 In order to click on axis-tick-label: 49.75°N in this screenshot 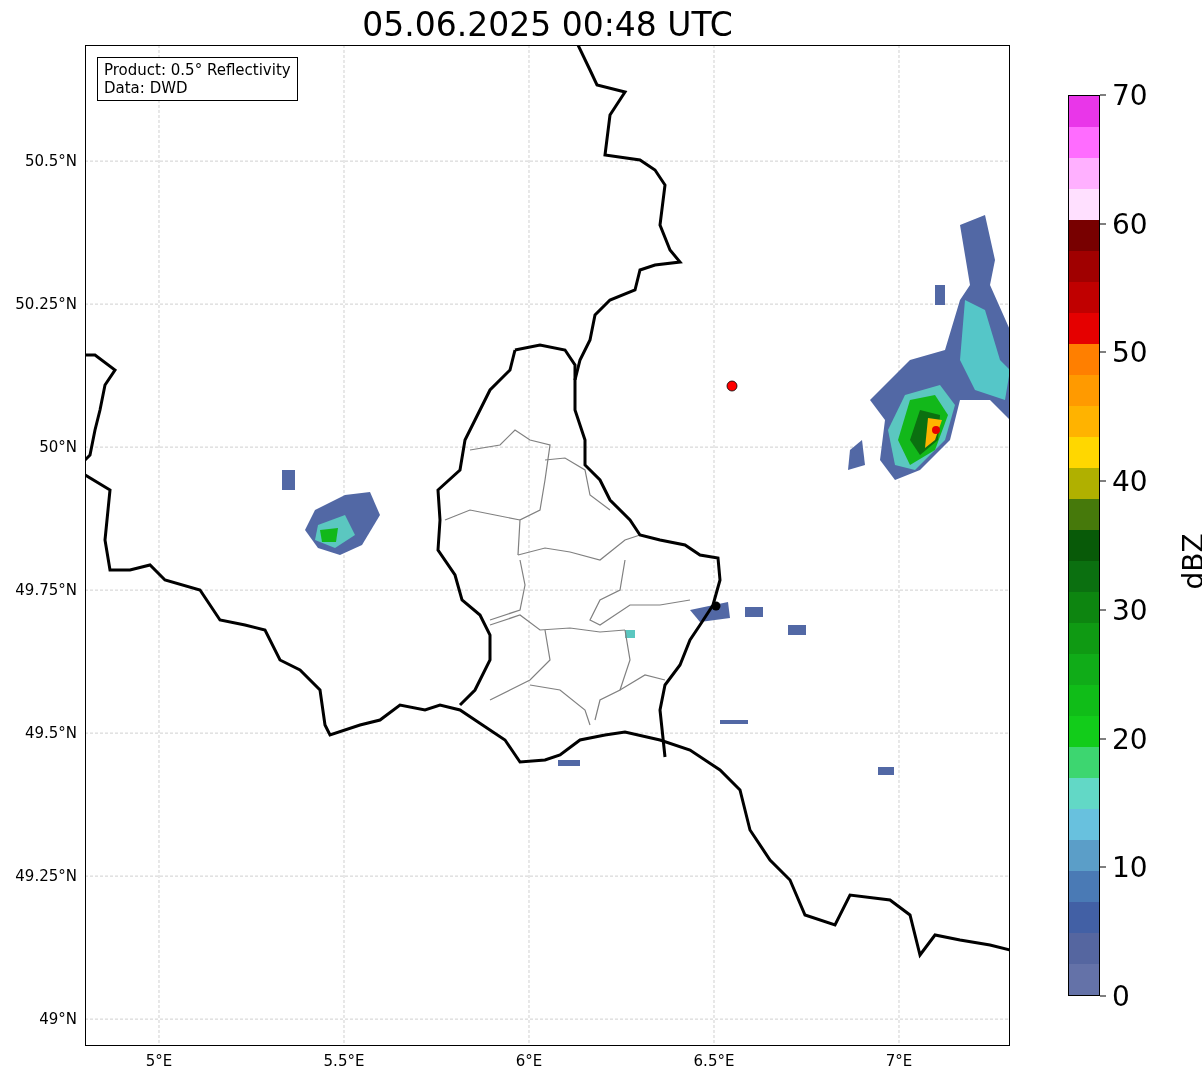, I will do `click(46, 590)`.